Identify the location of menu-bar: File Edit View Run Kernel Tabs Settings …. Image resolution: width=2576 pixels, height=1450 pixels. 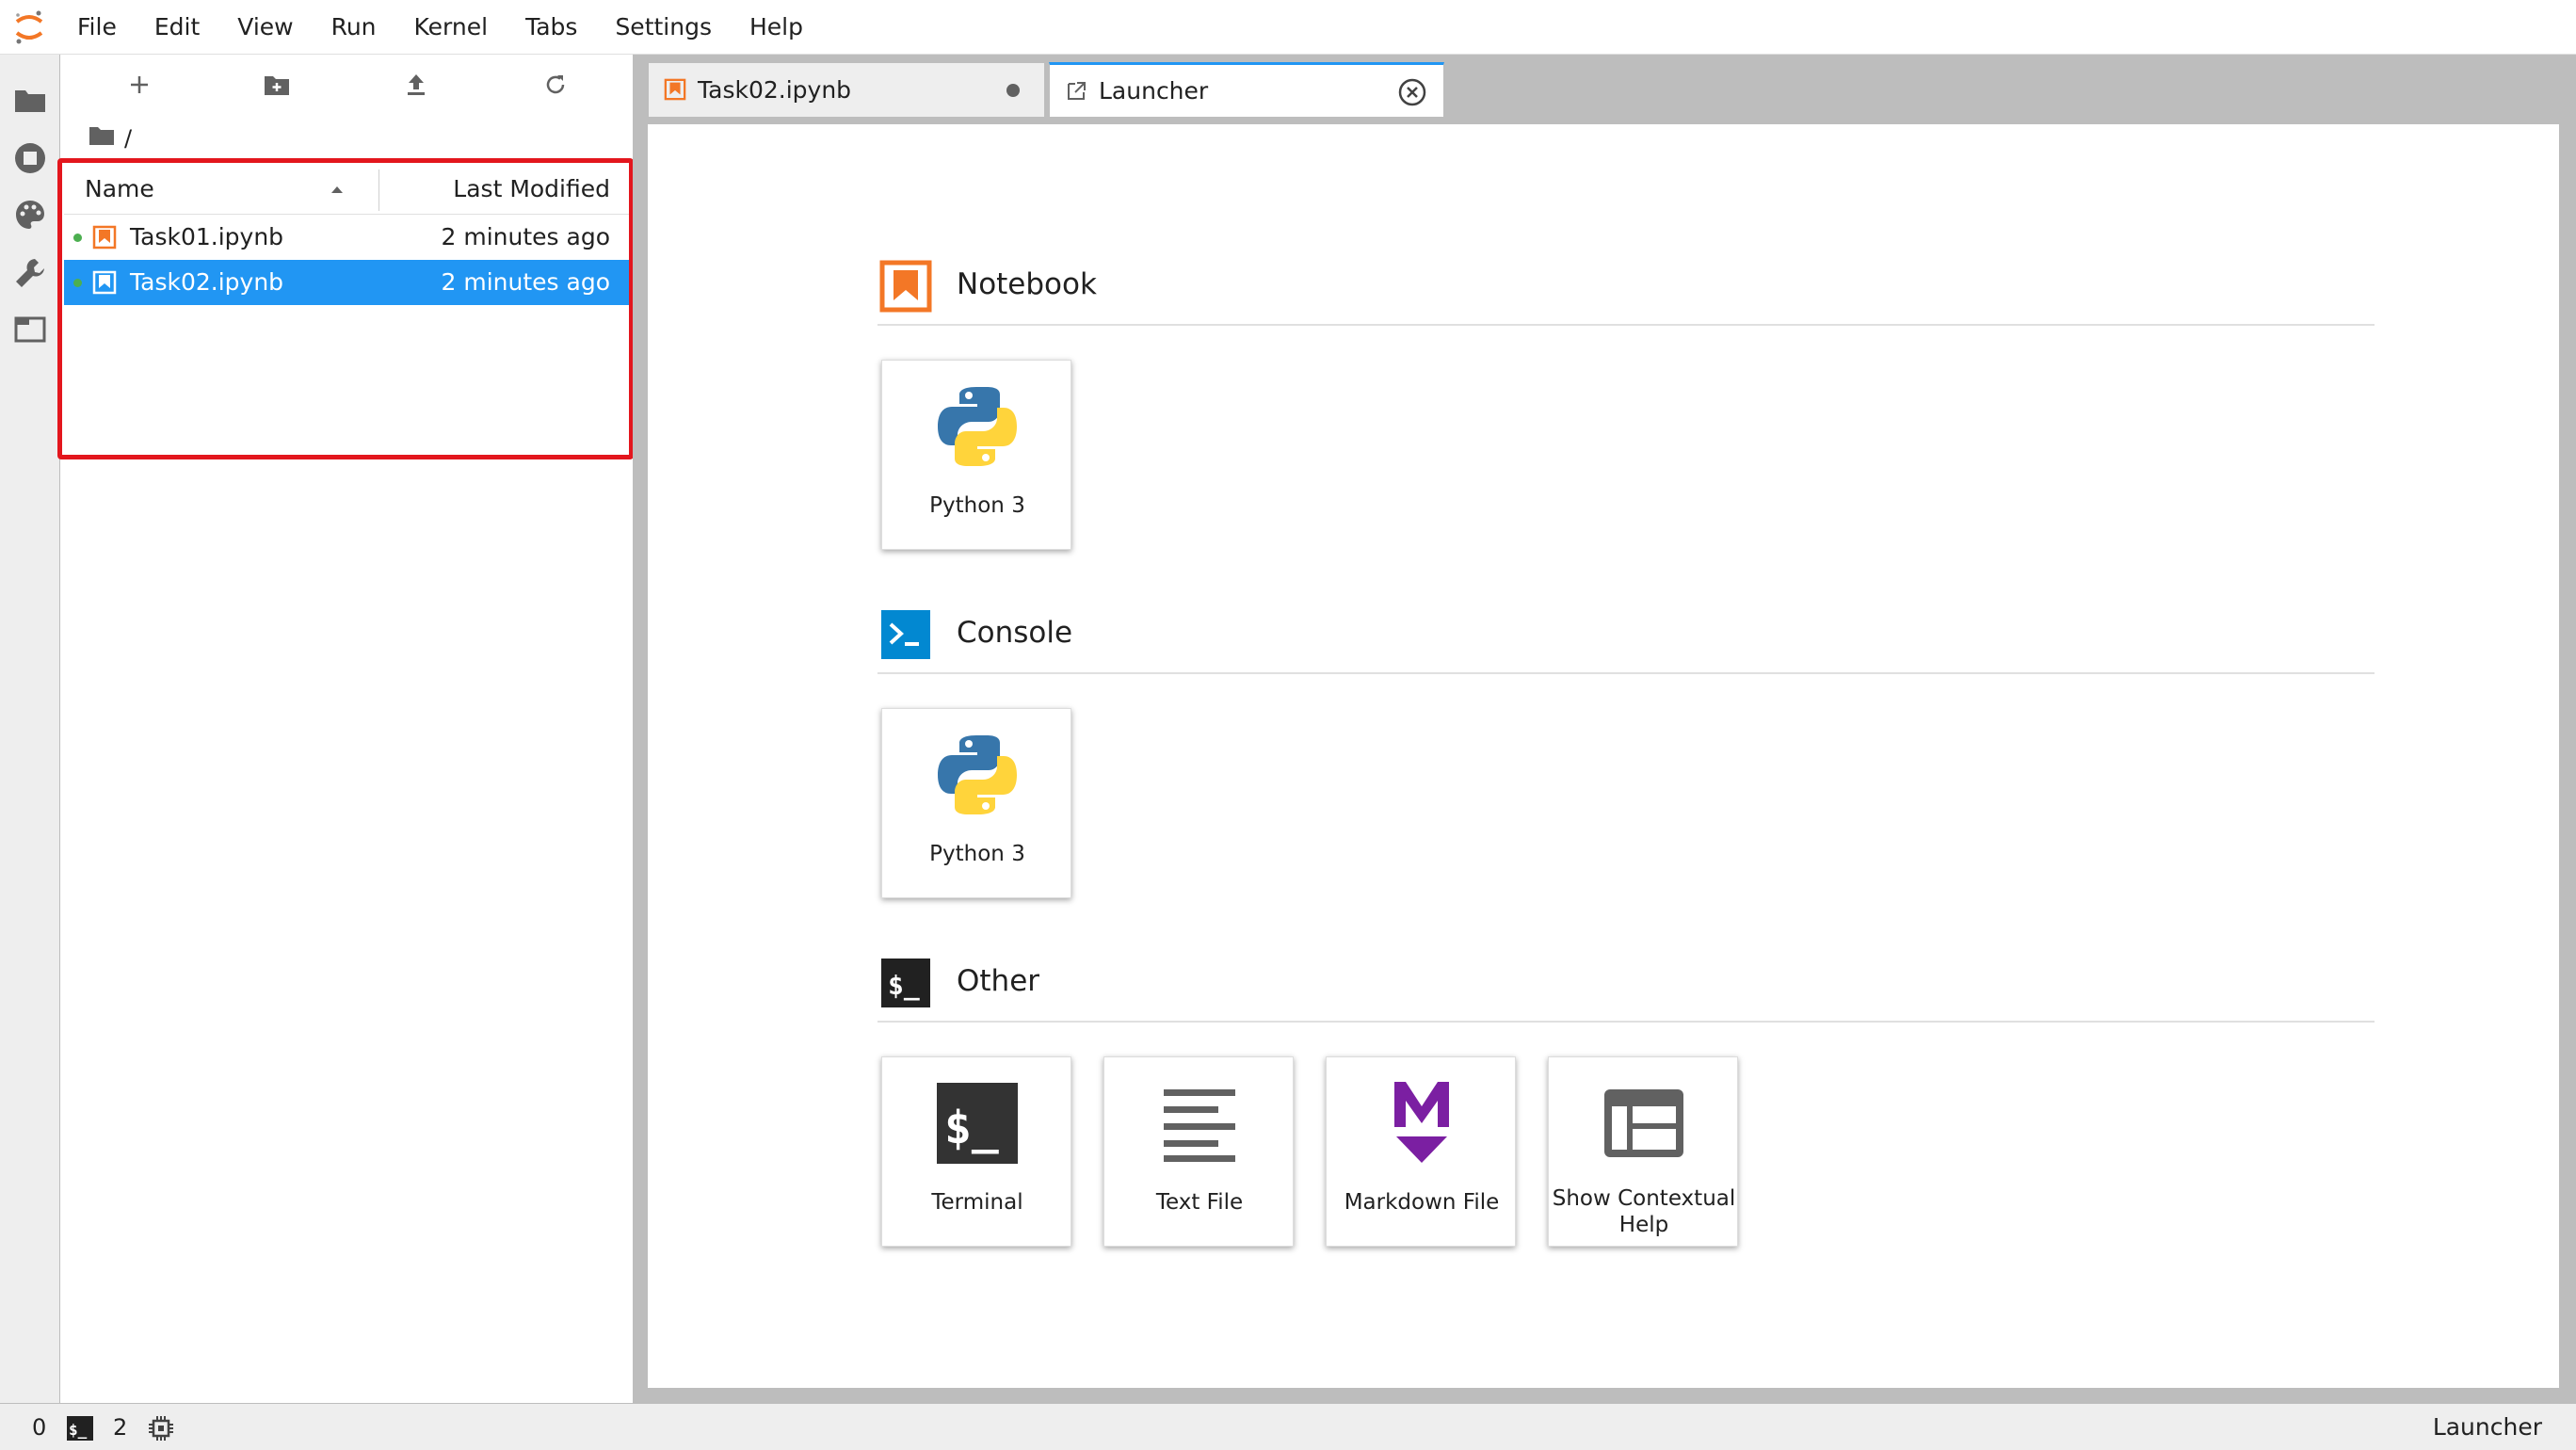
(1288, 27).